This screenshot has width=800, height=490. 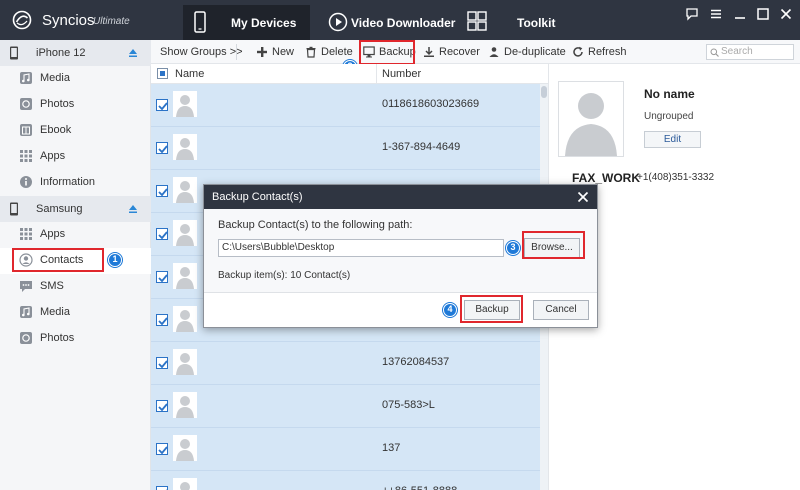 What do you see at coordinates (26, 156) in the screenshot?
I see `apps-grid-icon` at bounding box center [26, 156].